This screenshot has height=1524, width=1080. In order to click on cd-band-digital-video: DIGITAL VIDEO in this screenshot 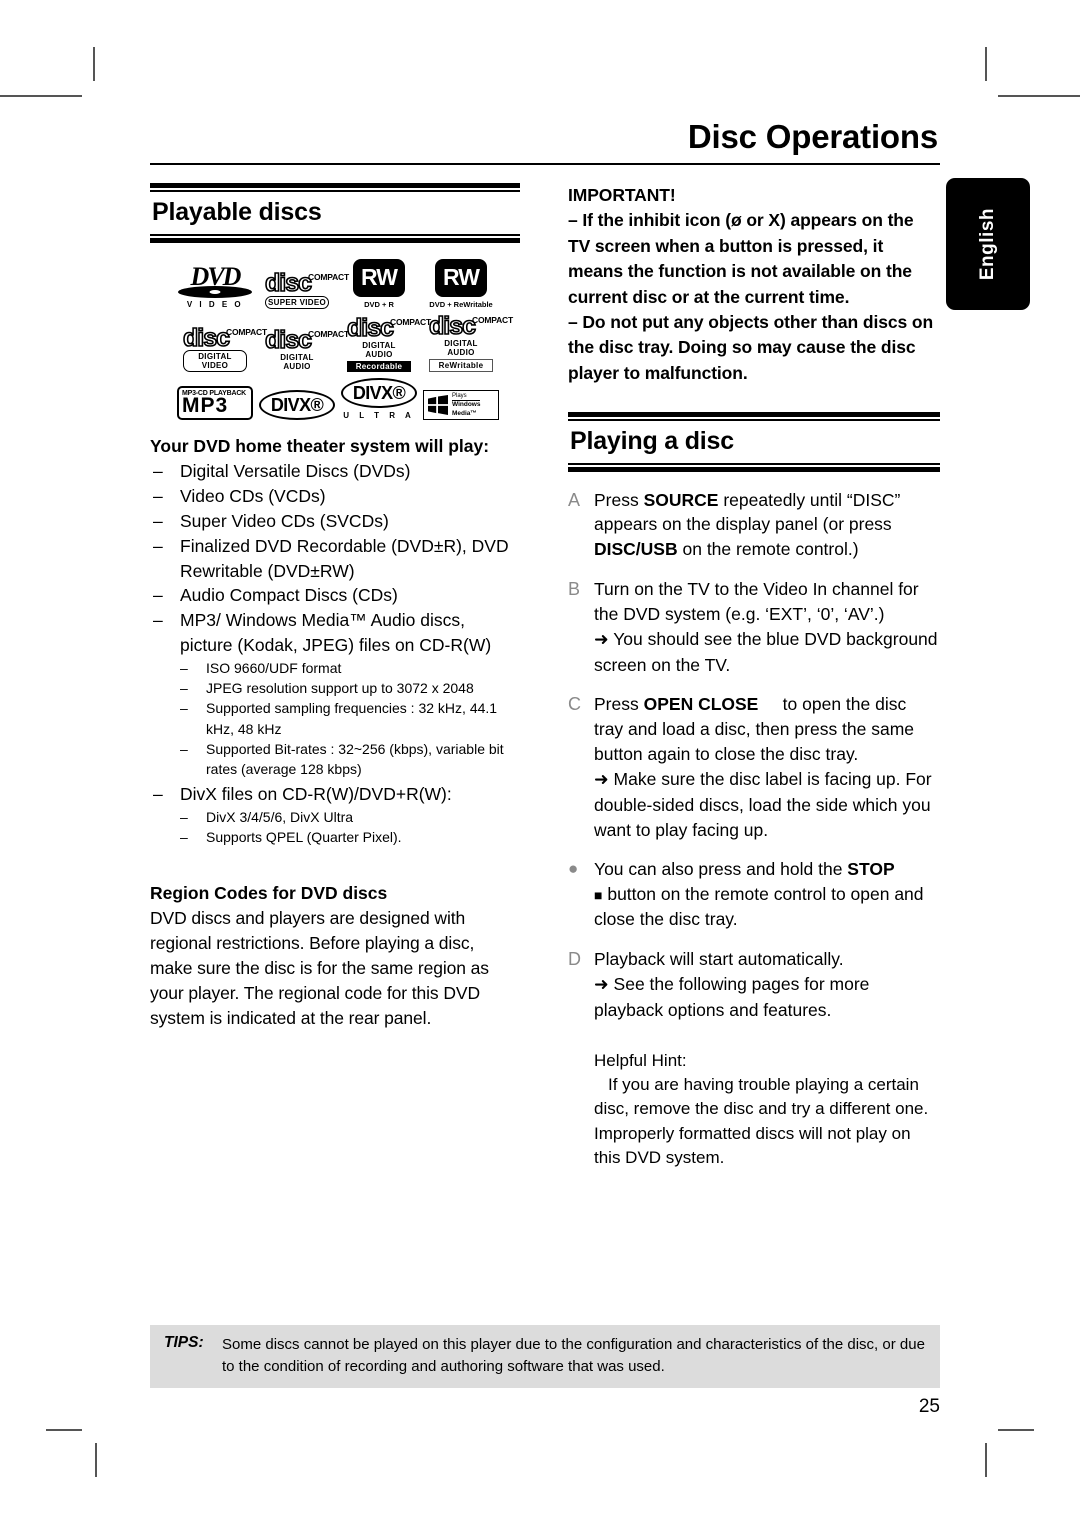, I will do `click(215, 361)`.